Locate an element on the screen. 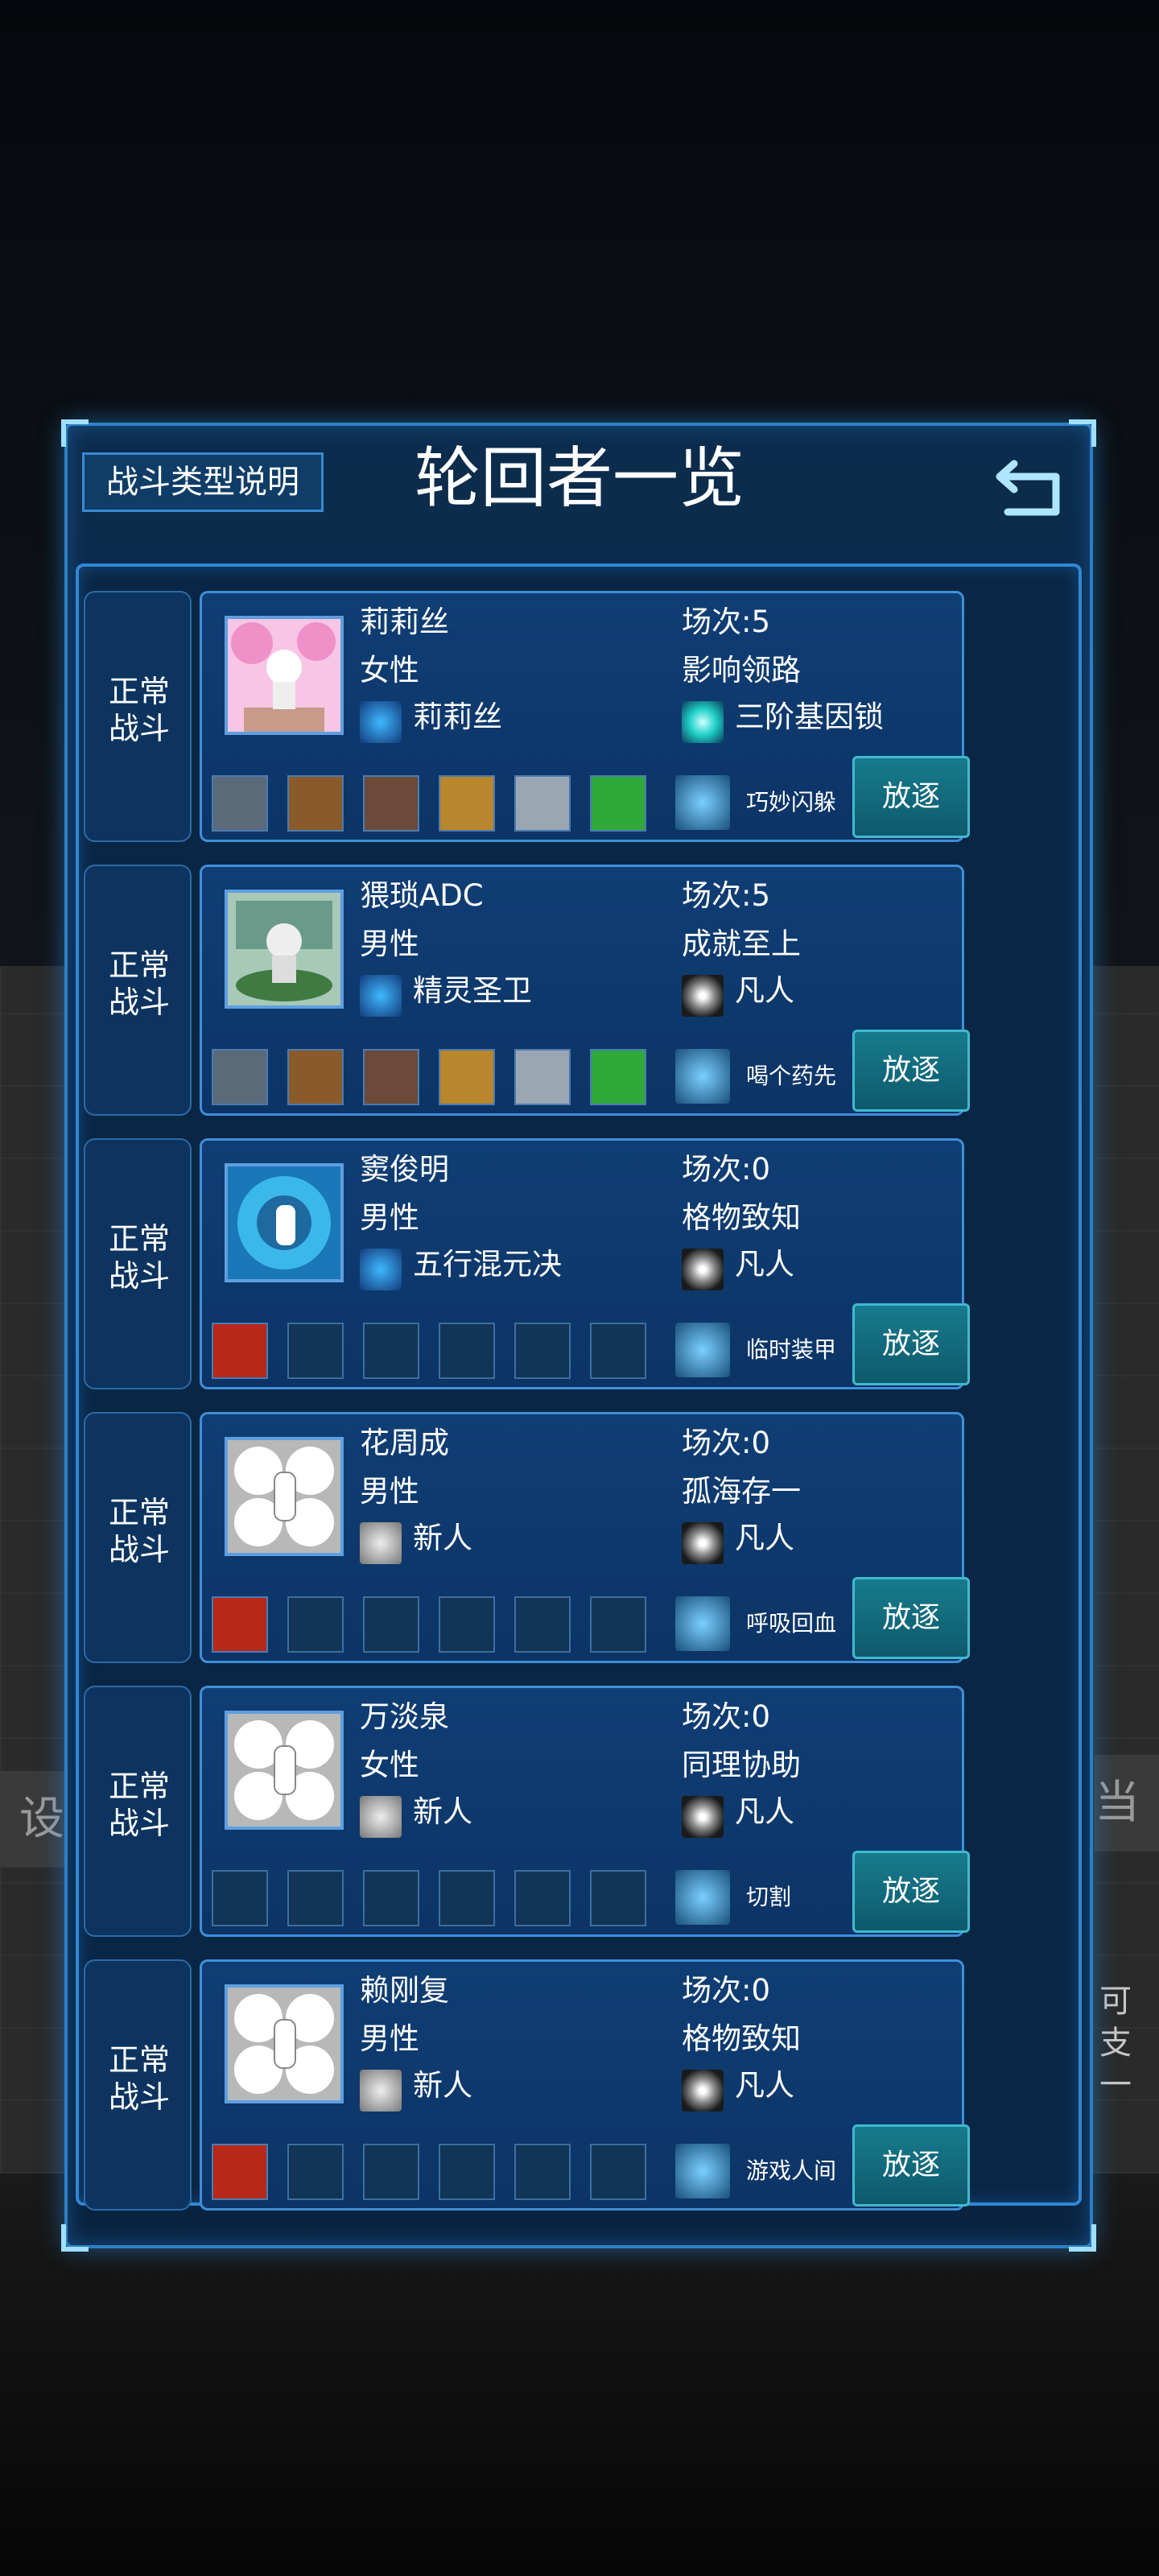 The width and height of the screenshot is (1159, 2576). character-card: 正常 战斗 赖刚复 男性 新人 场次:0 格物致知 凡人 游戏人间 放逐 is located at coordinates (527, 2085).